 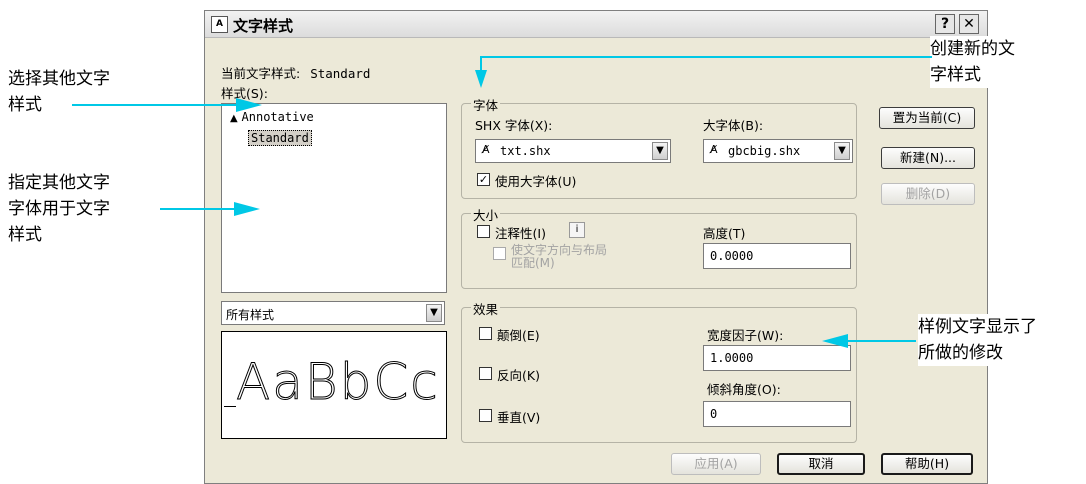 I want to click on preview-text: AaBbCc, so click(x=338, y=382).